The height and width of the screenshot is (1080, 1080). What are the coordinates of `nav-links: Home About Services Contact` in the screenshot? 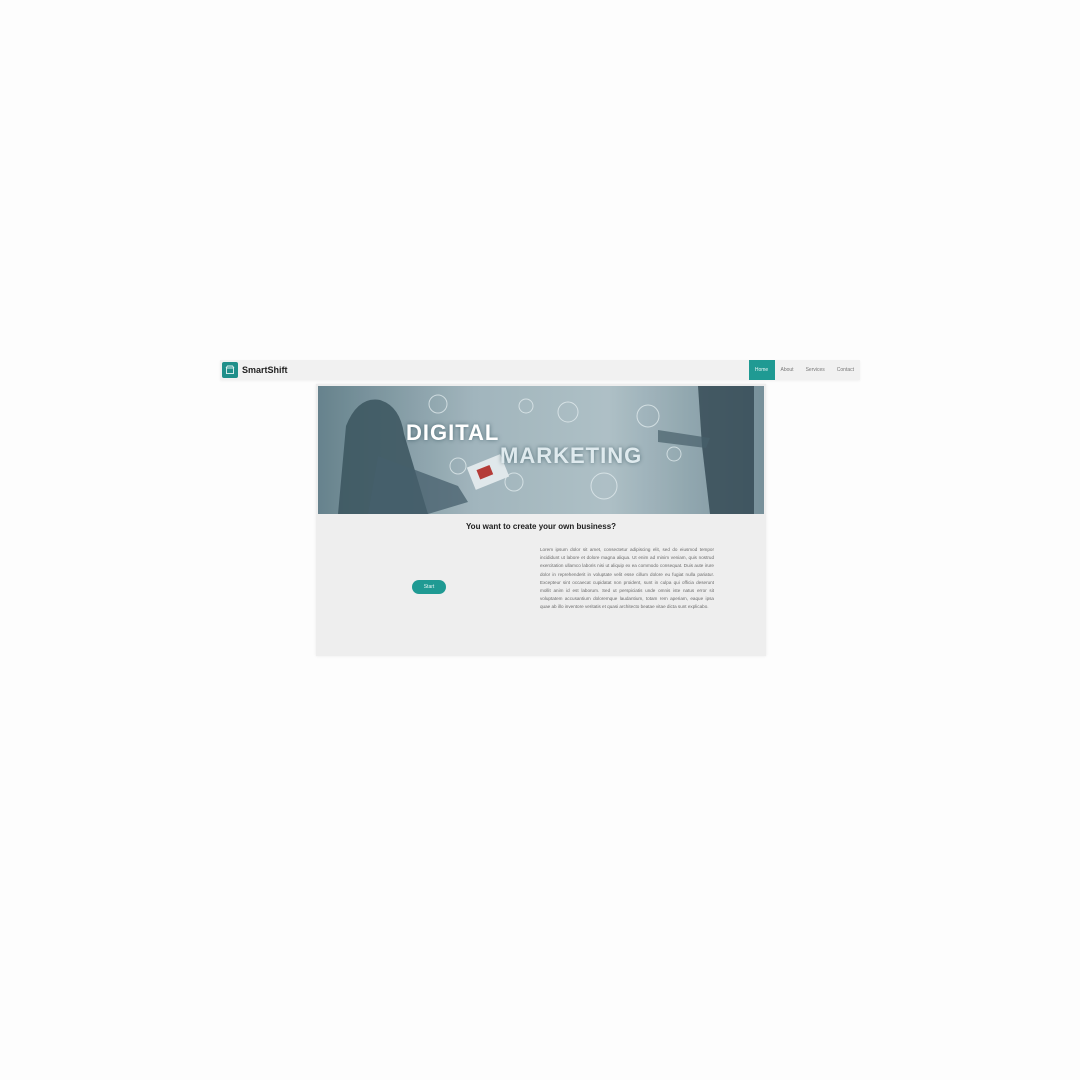 It's located at (804, 370).